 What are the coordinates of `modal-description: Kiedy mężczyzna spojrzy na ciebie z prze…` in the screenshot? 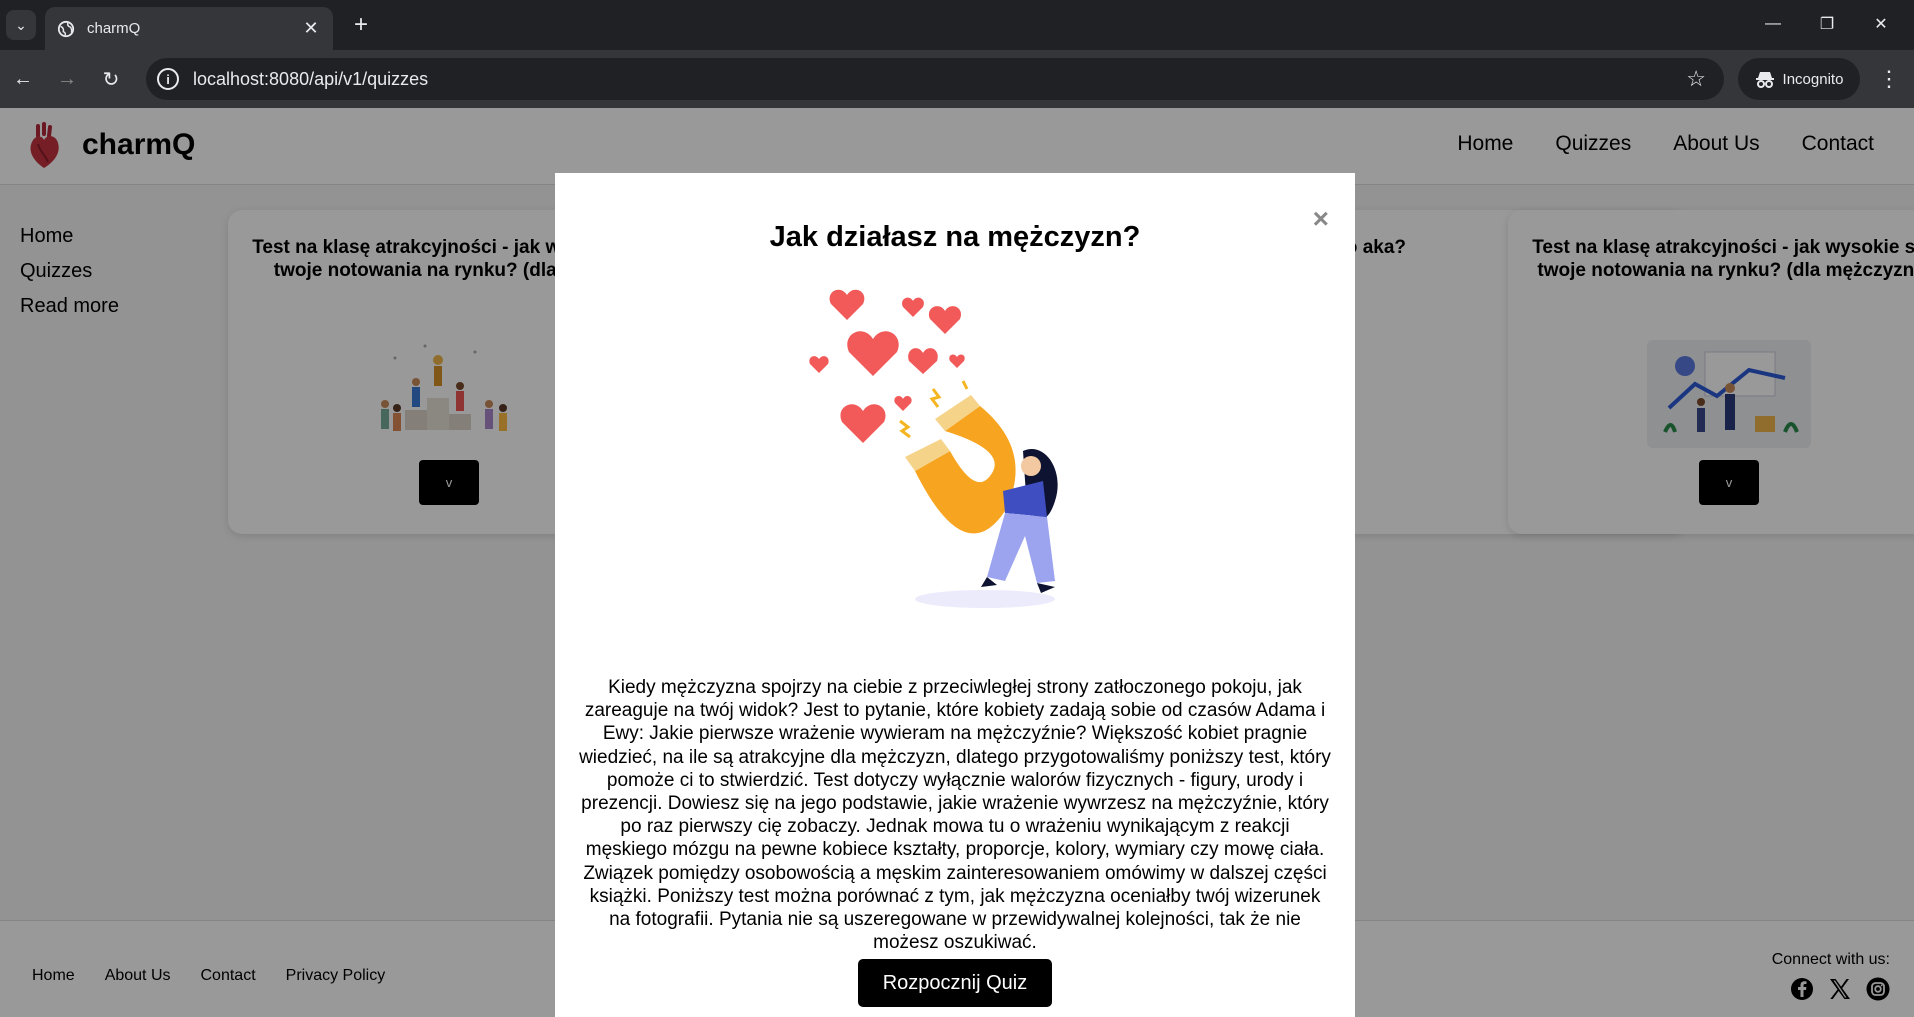 It's located at (955, 815).